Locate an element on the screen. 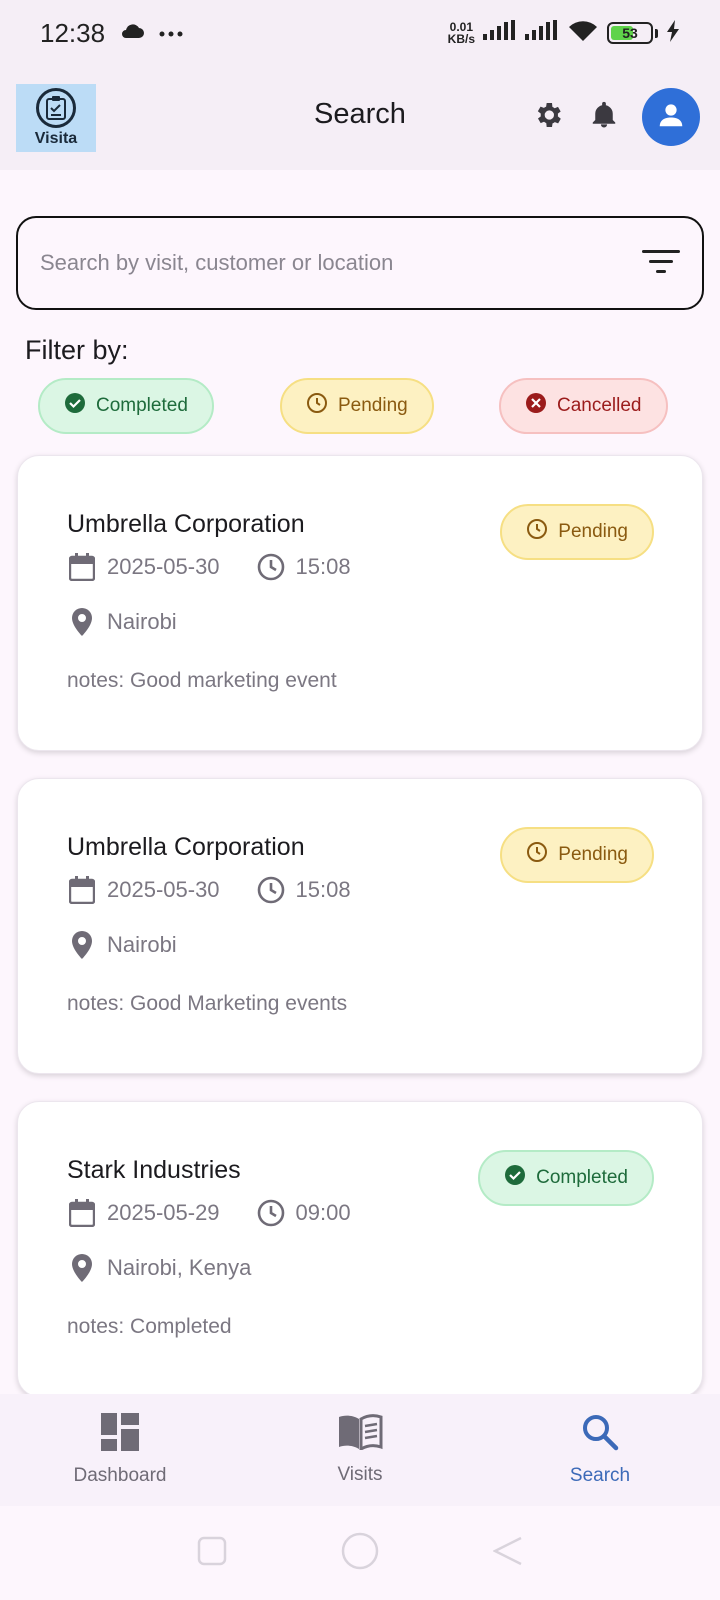 The image size is (720, 1600). search-icon is located at coordinates (600, 1435).